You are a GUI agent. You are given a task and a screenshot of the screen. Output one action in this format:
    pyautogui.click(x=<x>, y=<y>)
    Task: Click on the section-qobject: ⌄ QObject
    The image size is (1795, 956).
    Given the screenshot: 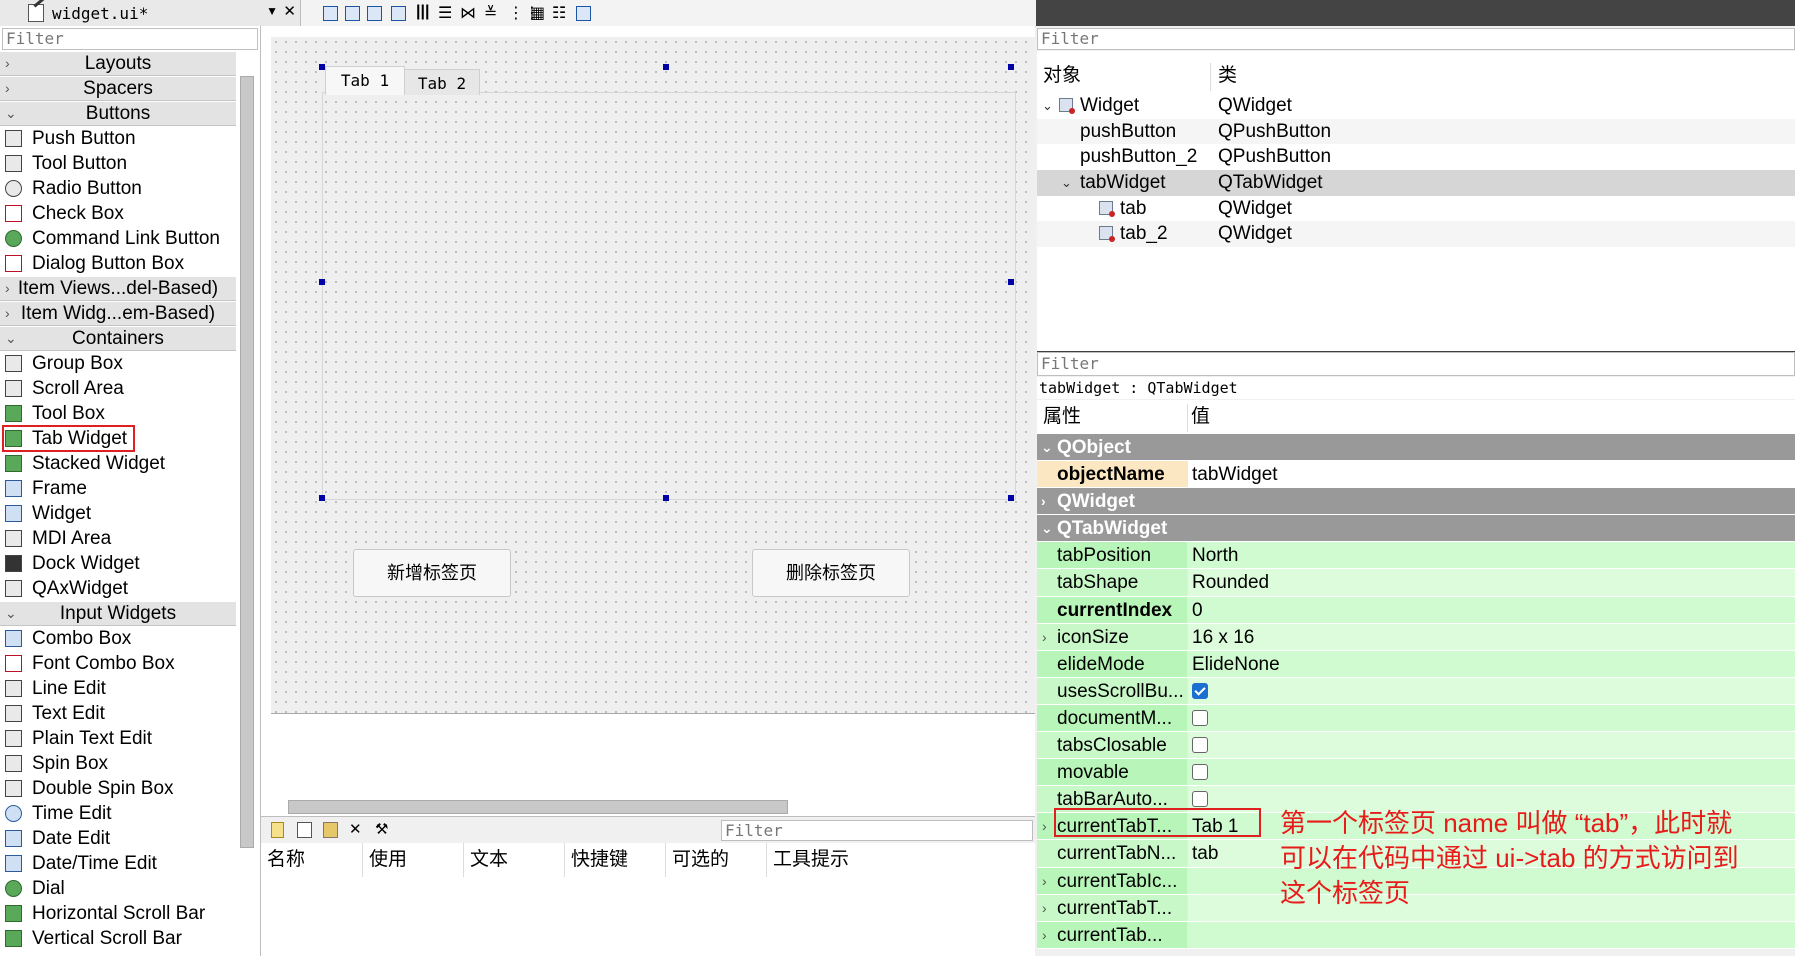 What is the action you would take?
    pyautogui.click(x=1416, y=448)
    